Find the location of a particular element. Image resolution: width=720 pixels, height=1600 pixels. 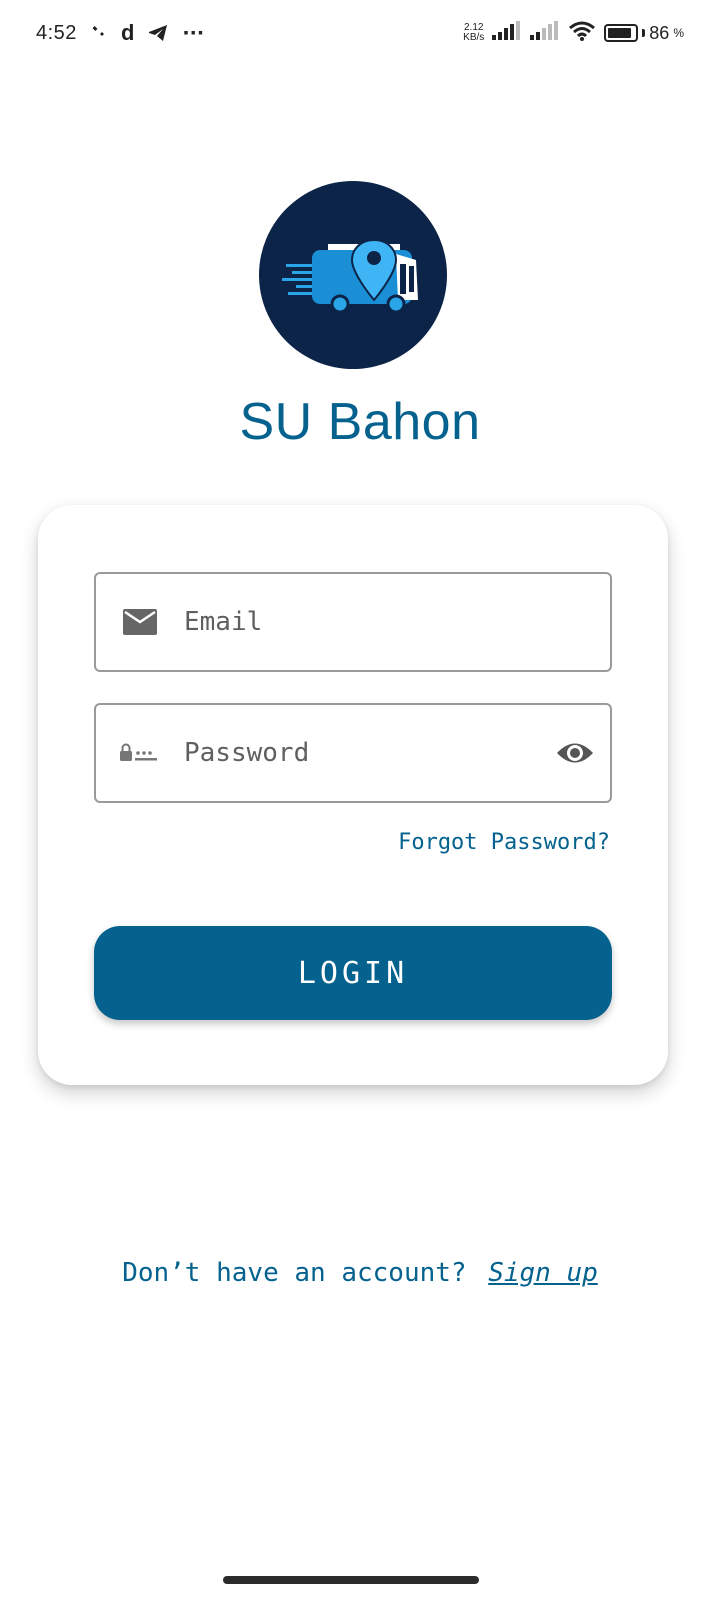

status-bar: 4:52 d ··· 2.12 KB/s 86 % is located at coordinates (360, 33).